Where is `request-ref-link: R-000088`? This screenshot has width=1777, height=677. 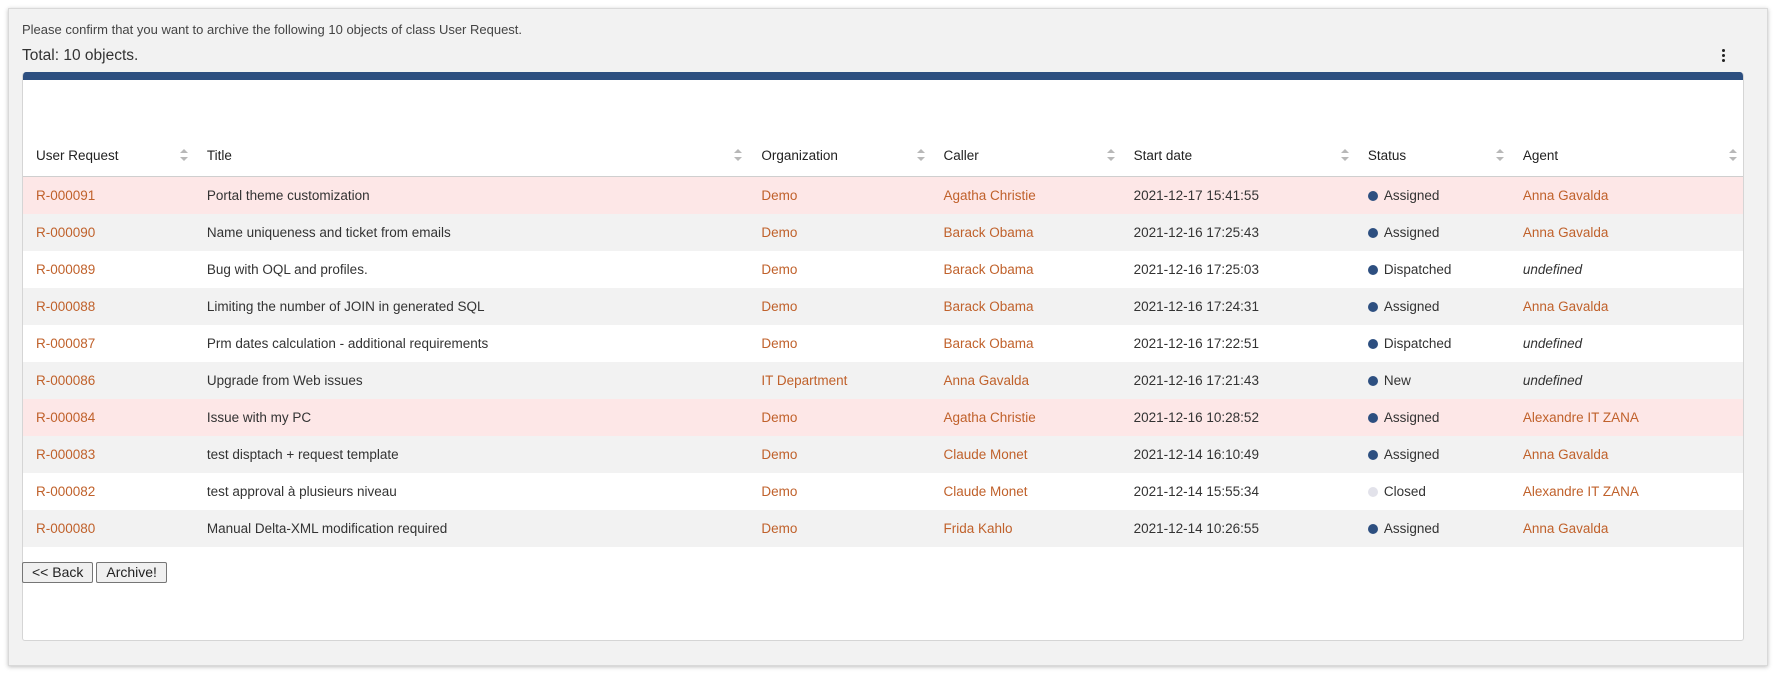
request-ref-link: R-000088 is located at coordinates (65, 306).